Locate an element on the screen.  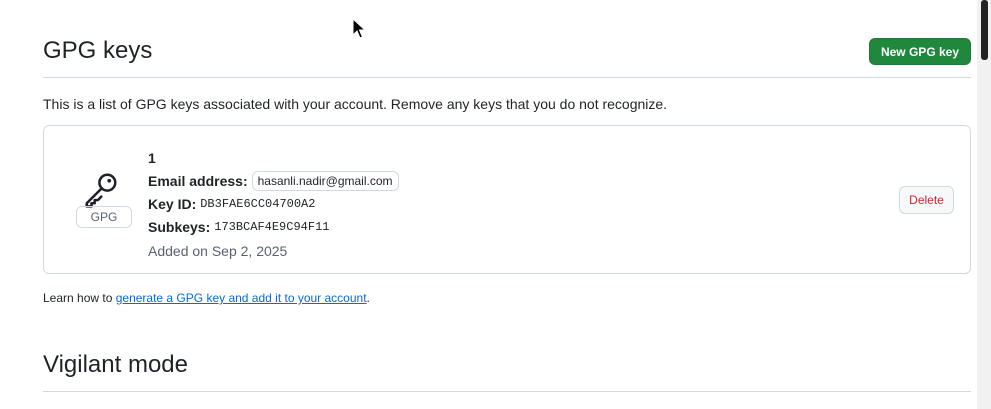
key-id-label: Key ID: is located at coordinates (172, 203).